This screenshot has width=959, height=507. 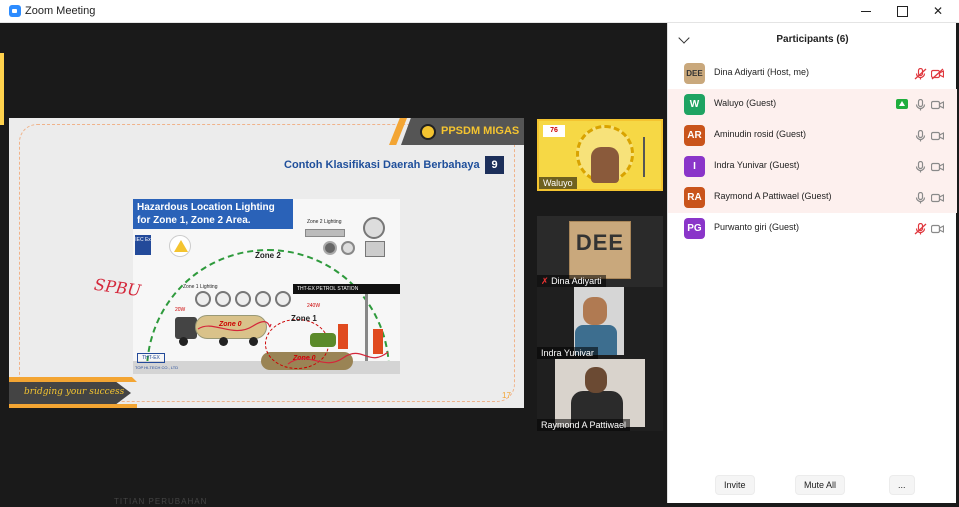 What do you see at coordinates (324, 222) in the screenshot?
I see `zone2-lighting-label: Zone 2 Lighting` at bounding box center [324, 222].